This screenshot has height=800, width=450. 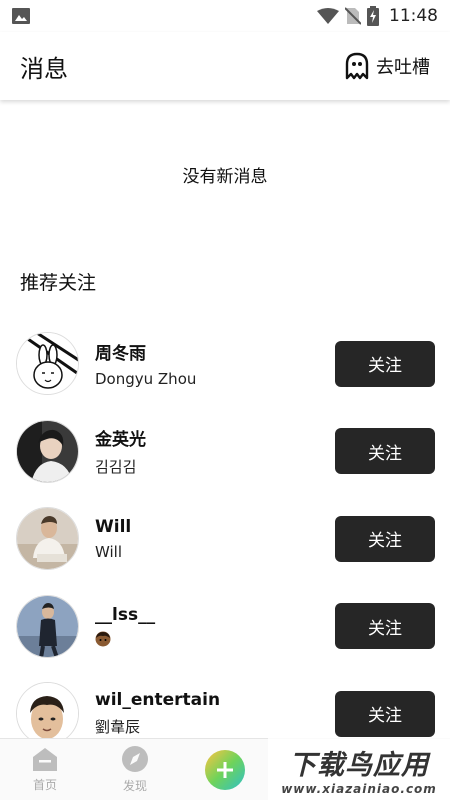 What do you see at coordinates (145, 351) in the screenshot?
I see `user-name: 周冬雨` at bounding box center [145, 351].